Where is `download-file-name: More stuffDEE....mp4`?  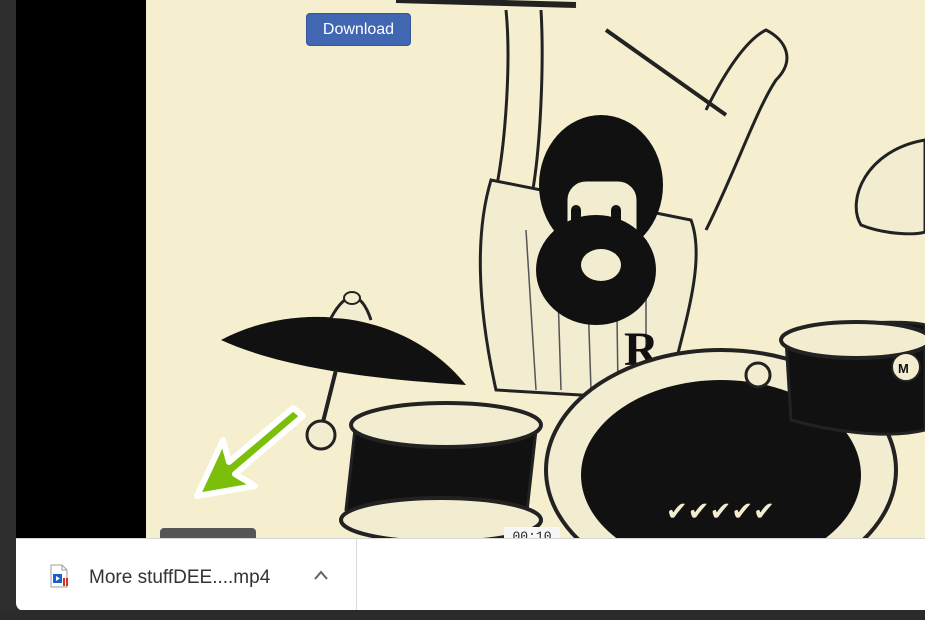 download-file-name: More stuffDEE....mp4 is located at coordinates (180, 577).